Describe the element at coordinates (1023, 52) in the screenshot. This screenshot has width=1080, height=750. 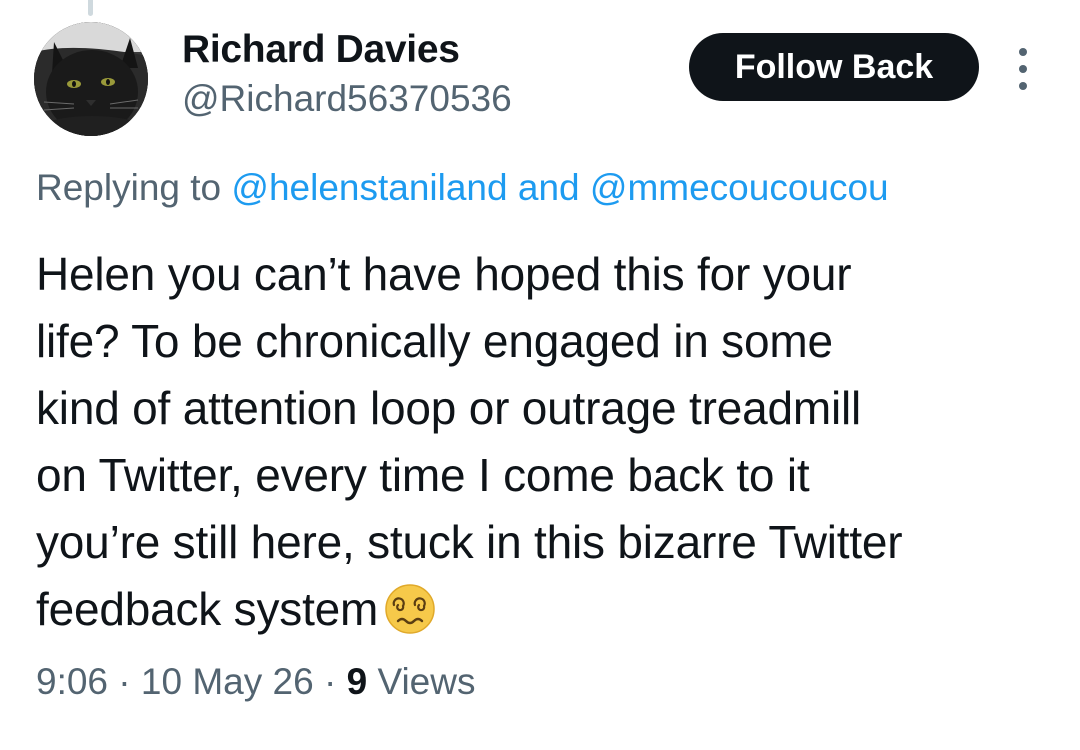
I see `more-vertical-icon` at that location.